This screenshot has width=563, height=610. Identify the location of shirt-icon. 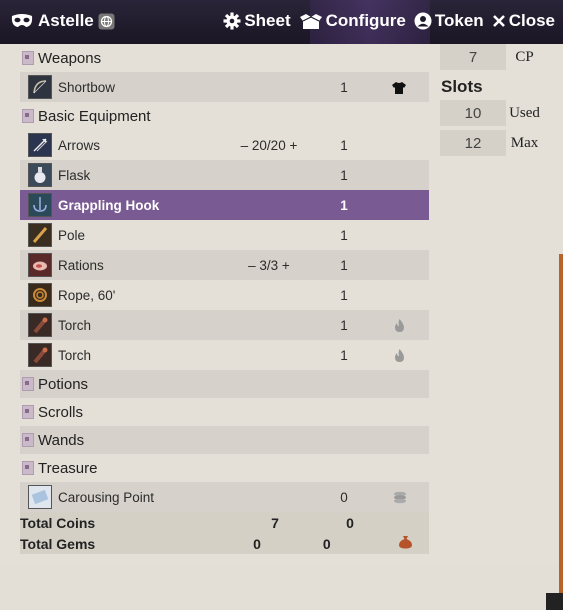
(399, 87).